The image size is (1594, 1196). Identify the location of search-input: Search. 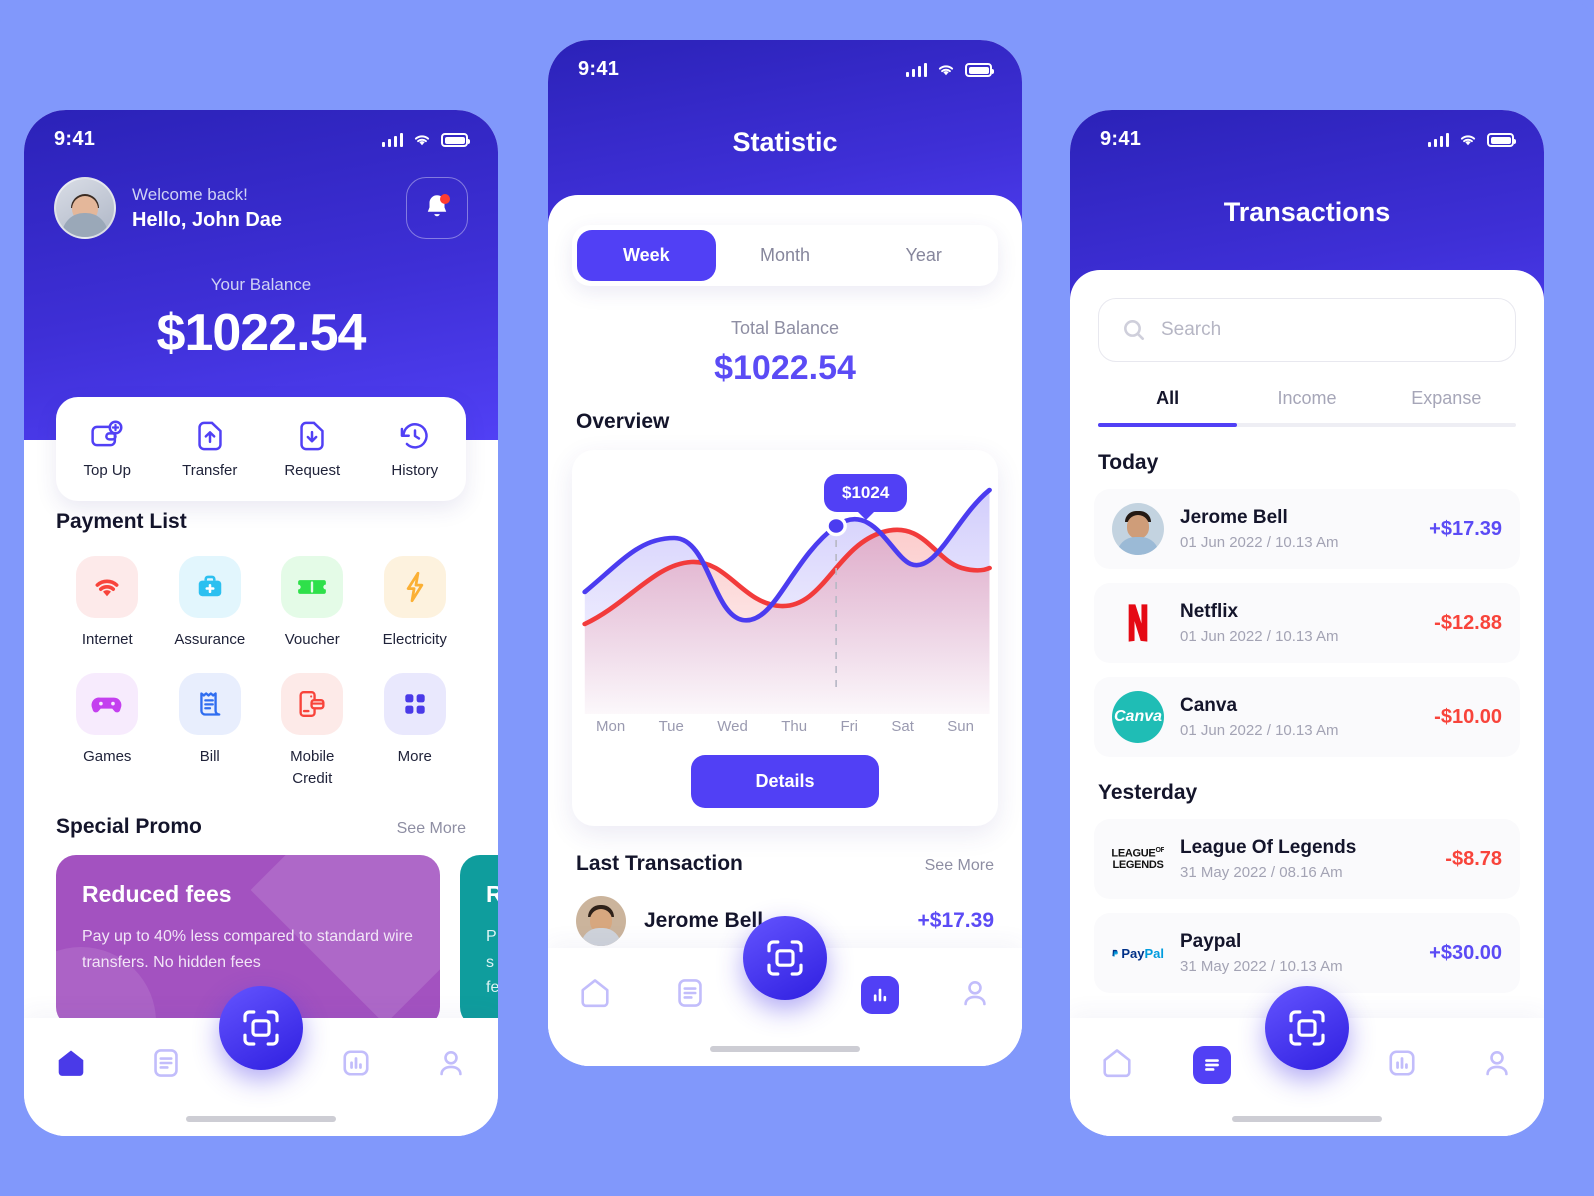
(1307, 330).